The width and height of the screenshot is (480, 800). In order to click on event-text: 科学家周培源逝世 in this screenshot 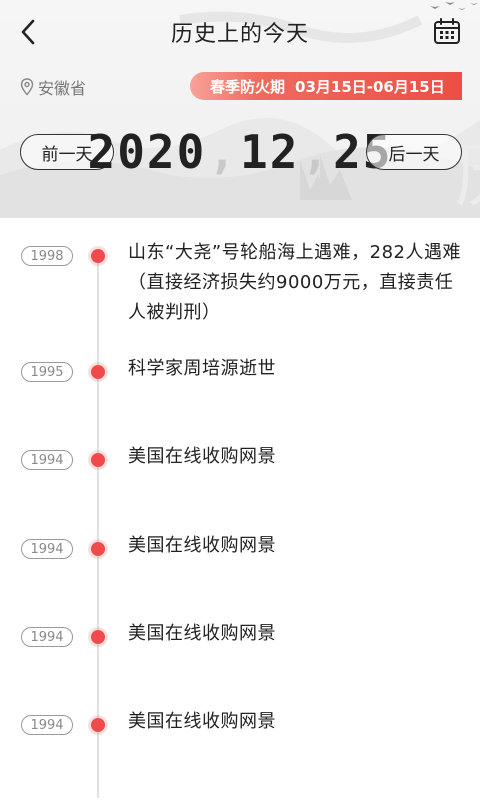, I will do `click(202, 368)`.